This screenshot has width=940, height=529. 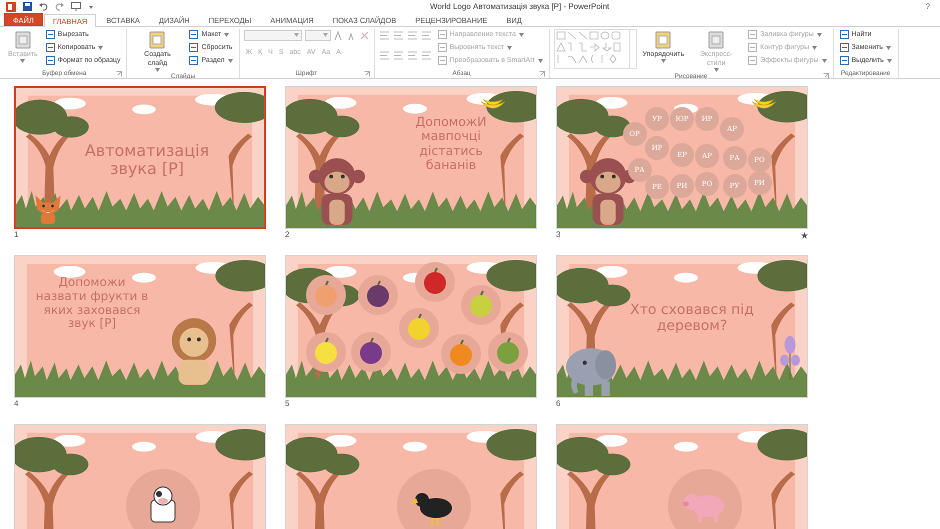 I want to click on window-title: World Logo Автоматизація звука [Р] - PowerPoint, so click(x=520, y=6).